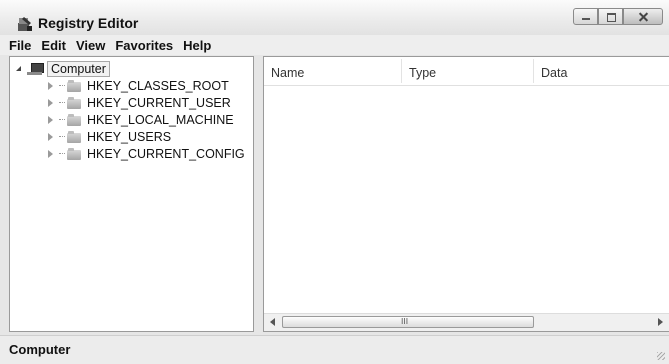 Image resolution: width=669 pixels, height=364 pixels. What do you see at coordinates (466, 71) in the screenshot?
I see `column-headers: Name Type Data` at bounding box center [466, 71].